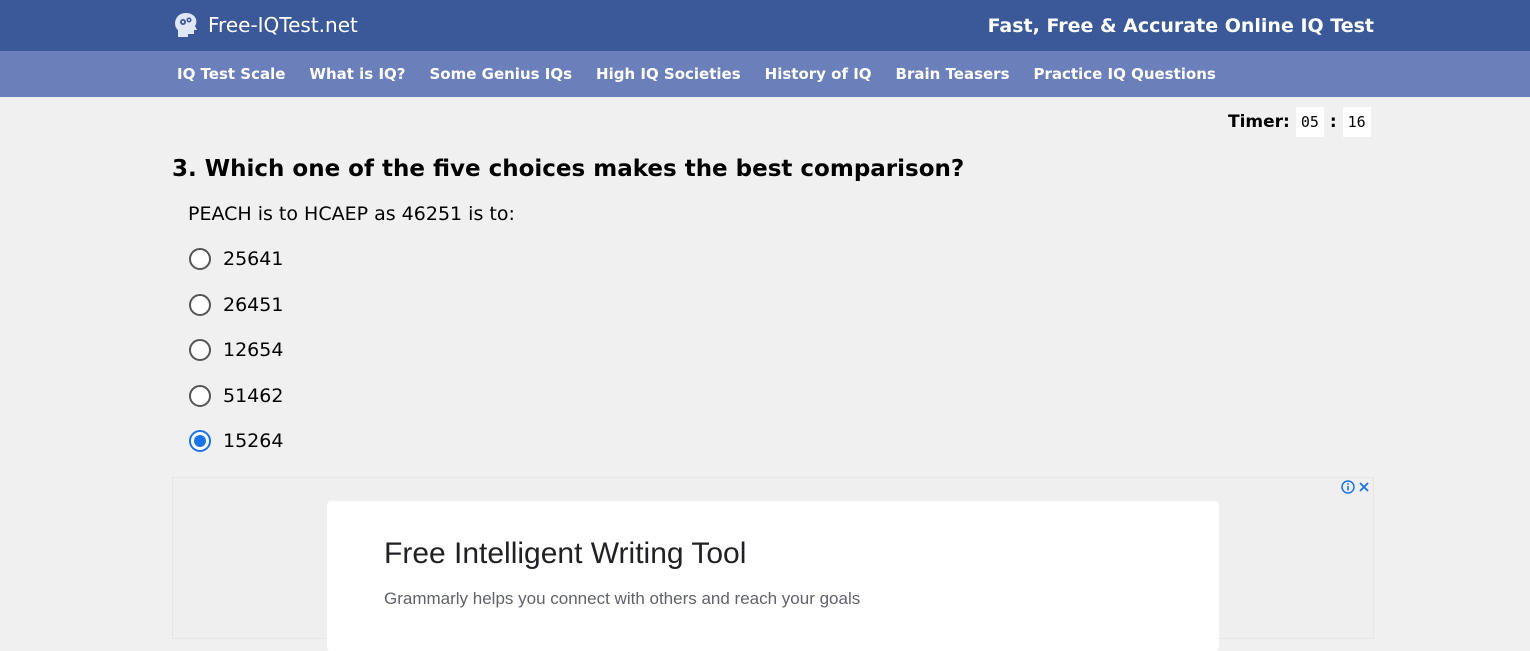  Describe the element at coordinates (818, 74) in the screenshot. I see `nav-item-history-of-iq: History of IQ` at that location.